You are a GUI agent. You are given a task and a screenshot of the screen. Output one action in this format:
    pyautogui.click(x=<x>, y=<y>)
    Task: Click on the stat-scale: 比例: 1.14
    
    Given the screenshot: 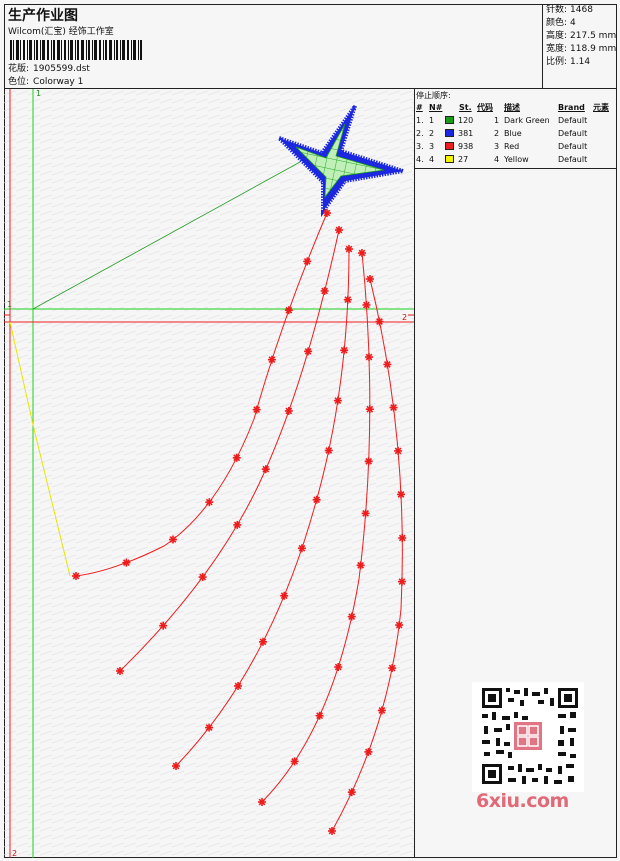 What is the action you would take?
    pyautogui.click(x=568, y=62)
    